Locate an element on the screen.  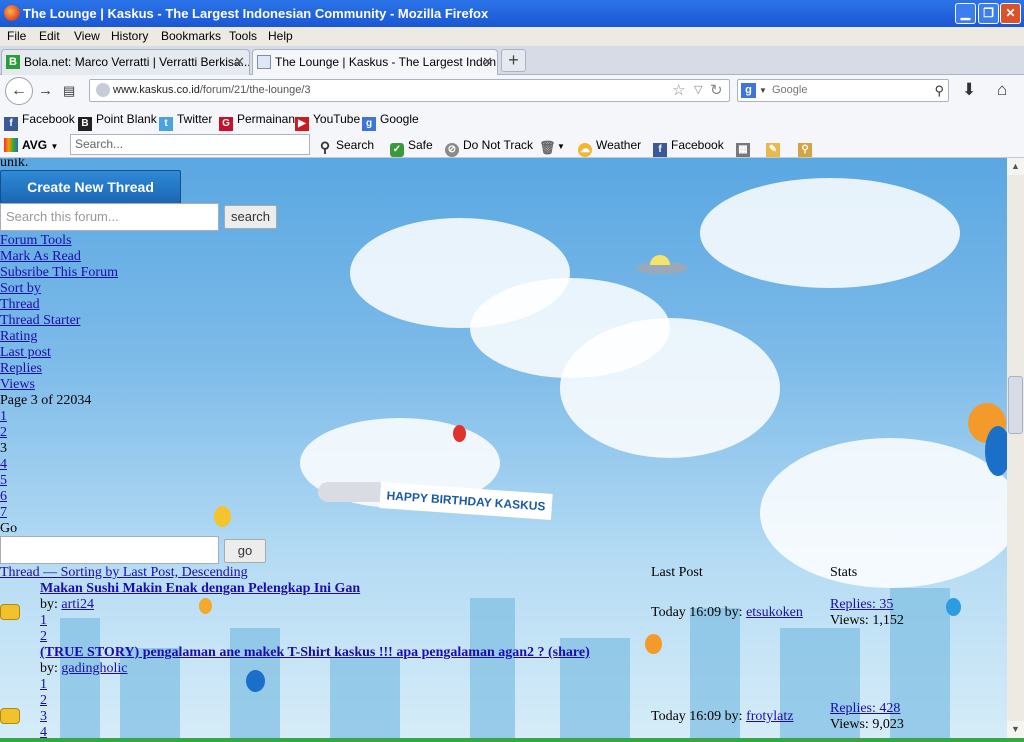
bookmark-twitter: t Twitter is located at coordinates (185, 121).